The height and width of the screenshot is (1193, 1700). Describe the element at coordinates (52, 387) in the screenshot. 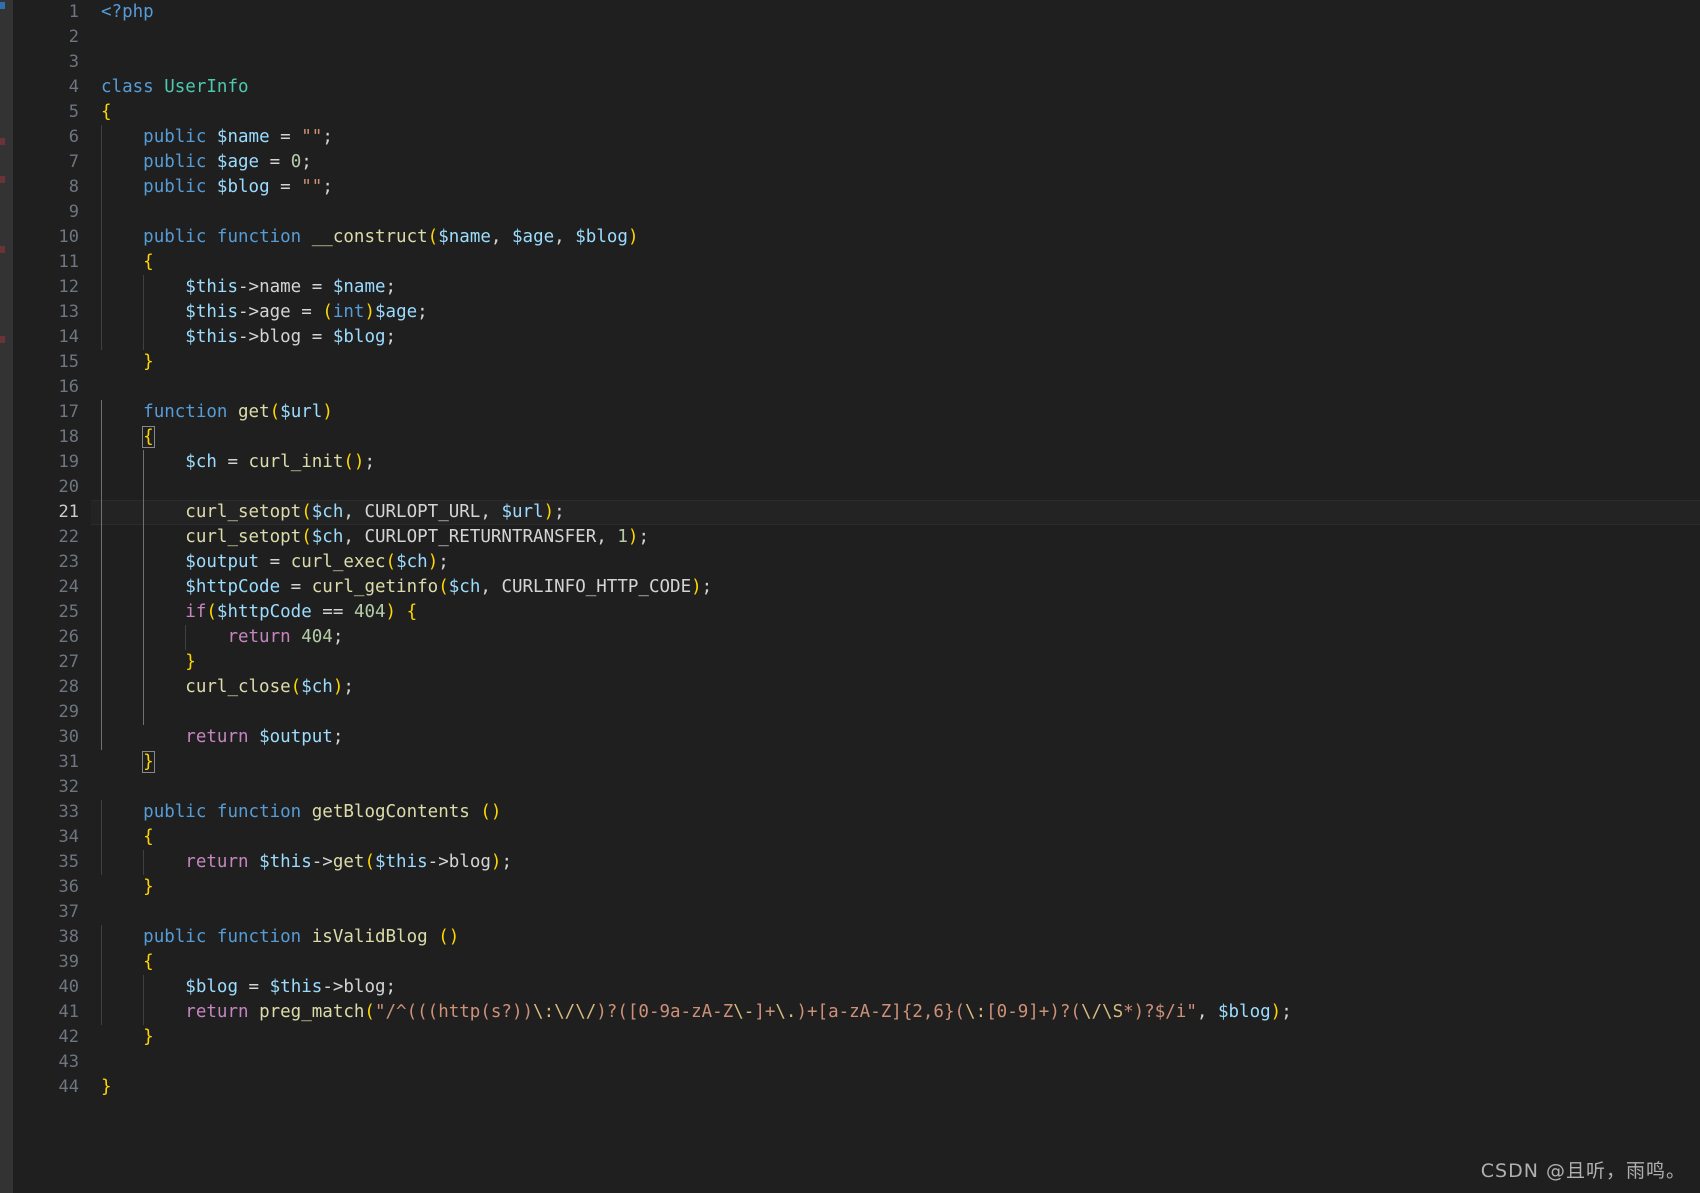

I see `line-number: 16` at that location.